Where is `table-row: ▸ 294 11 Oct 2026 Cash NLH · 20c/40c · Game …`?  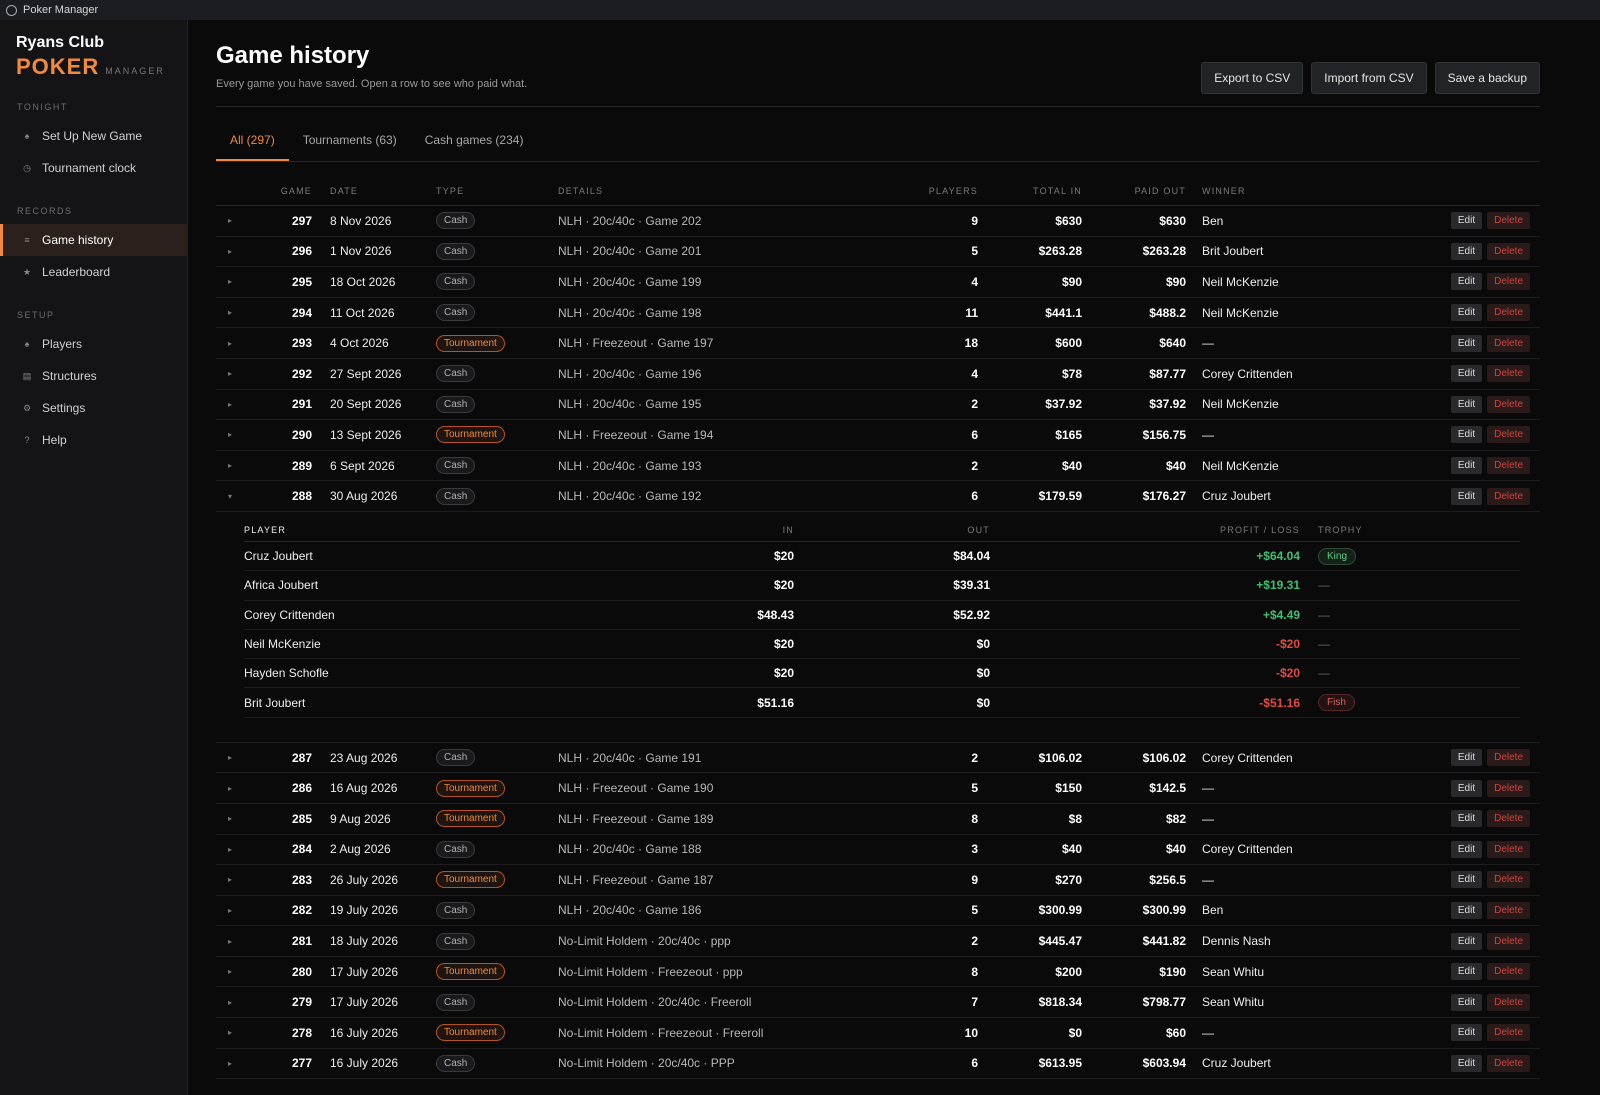
table-row: ▸ 294 11 Oct 2026 Cash NLH · 20c/40c · Game … is located at coordinates (878, 313).